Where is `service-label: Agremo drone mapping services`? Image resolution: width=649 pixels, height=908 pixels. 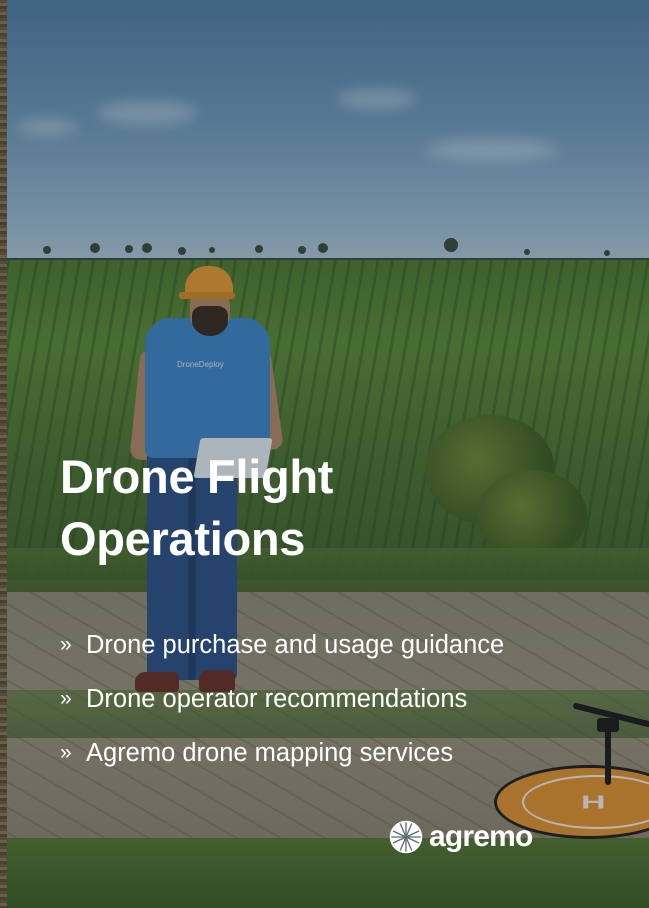
service-label: Agremo drone mapping services is located at coordinates (270, 752).